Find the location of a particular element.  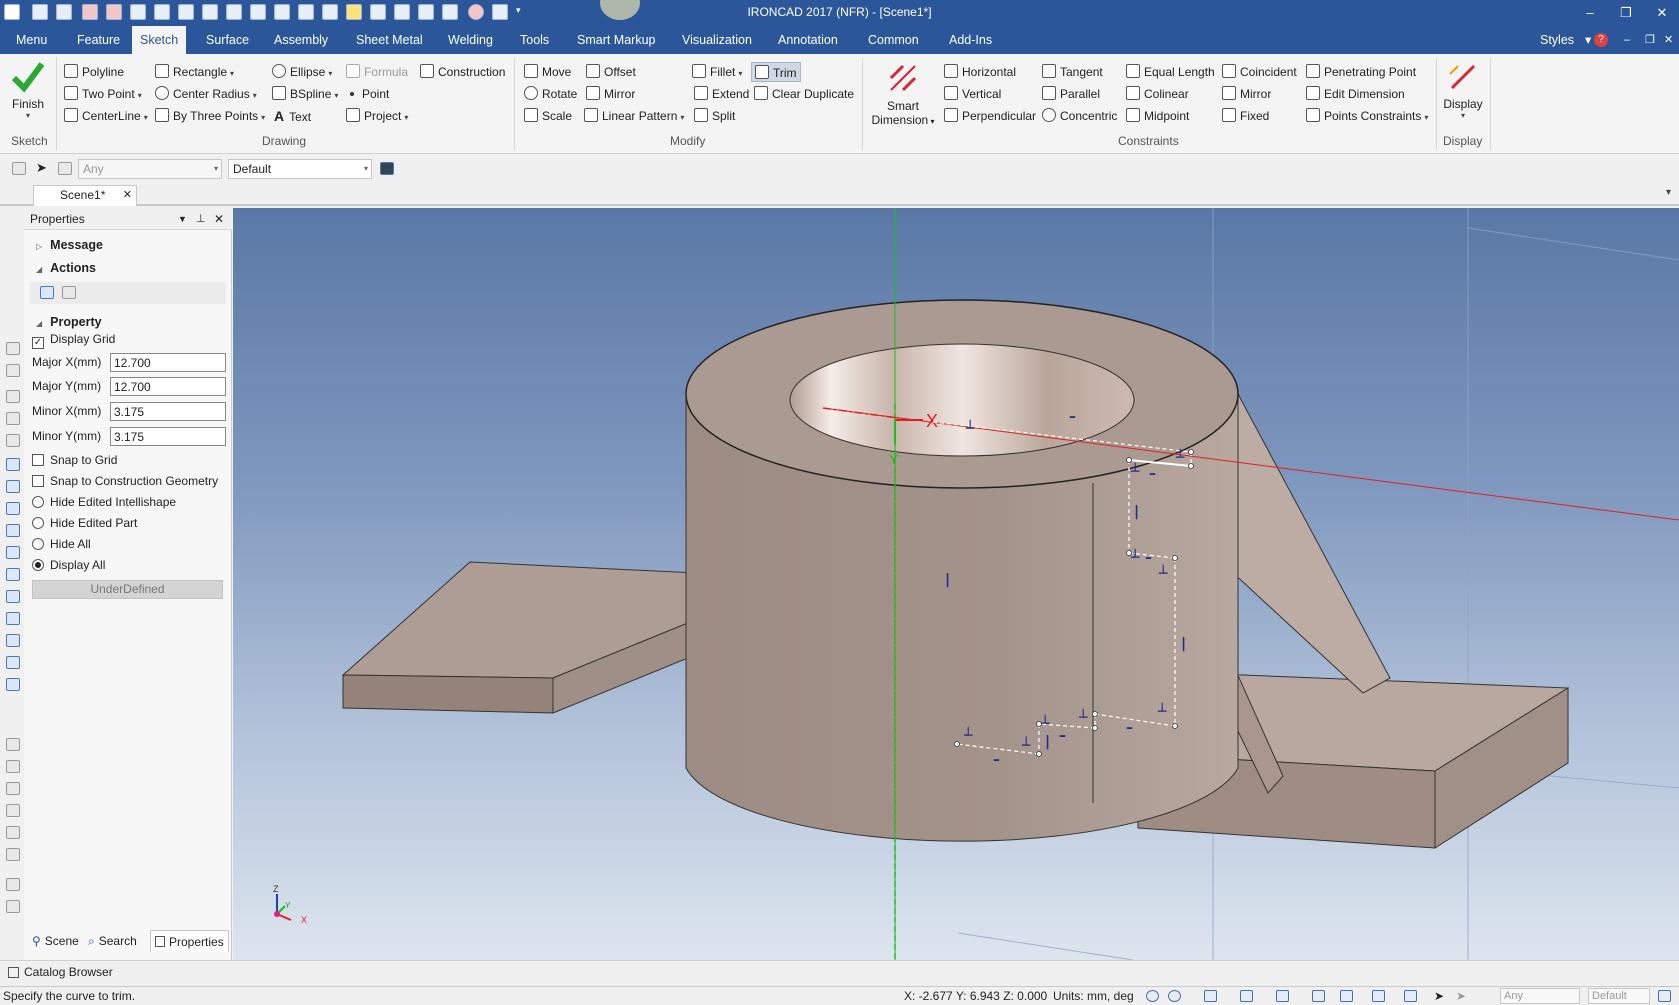

style-combo: Default ▾ is located at coordinates (300, 169).